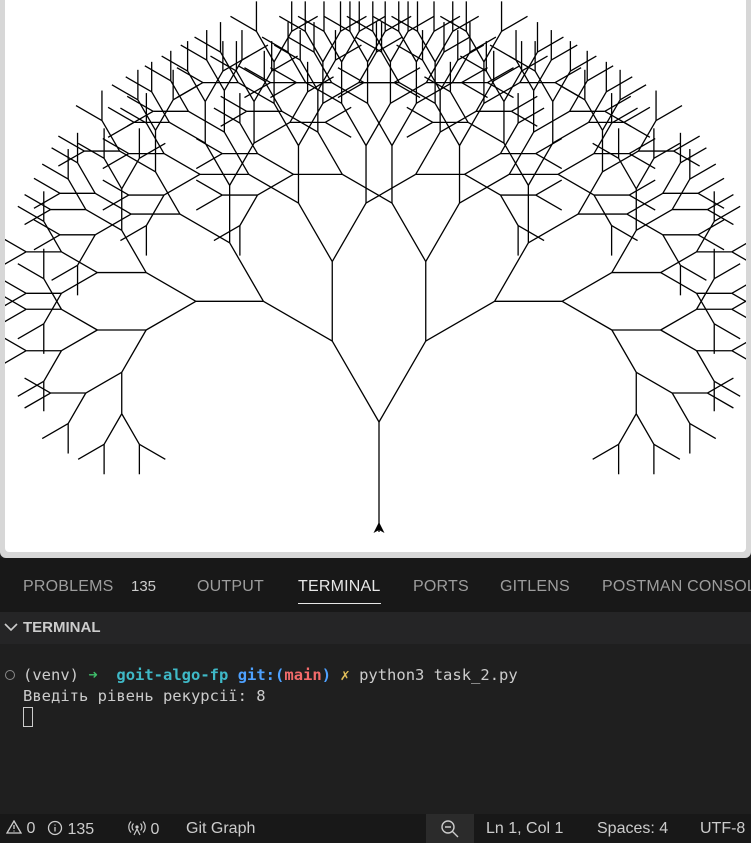 The height and width of the screenshot is (843, 751). Describe the element at coordinates (20, 828) in the screenshot. I see `status-errors: 0` at that location.